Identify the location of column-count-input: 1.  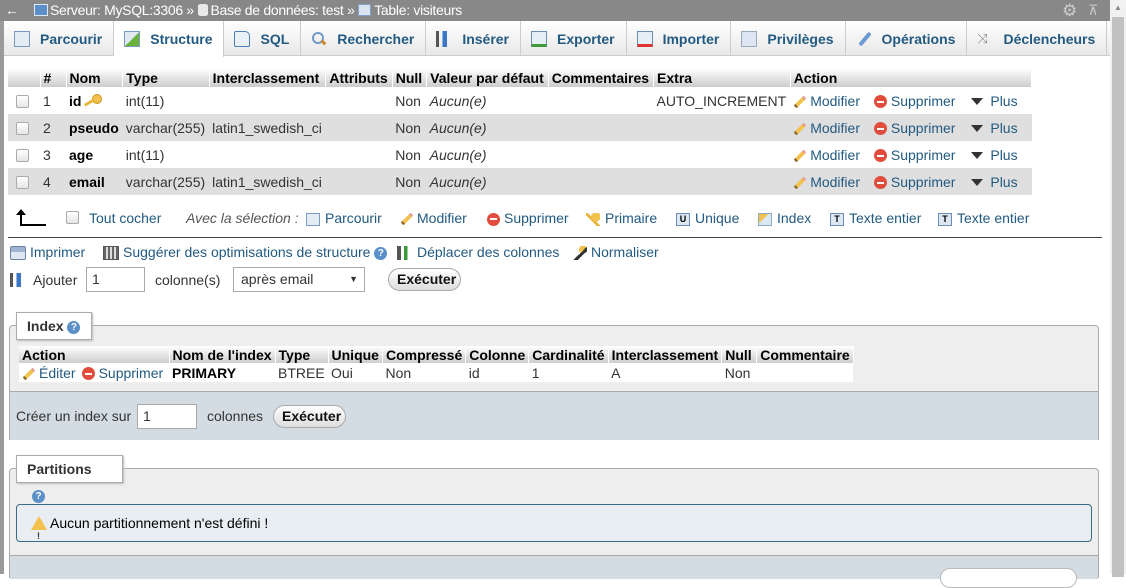
(115, 279).